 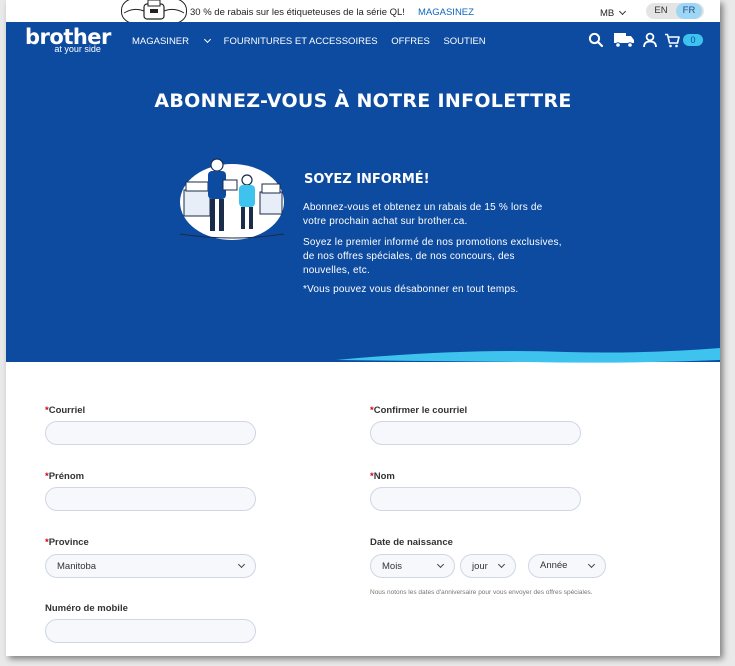 I want to click on province-label-text: Province, so click(x=68, y=542).